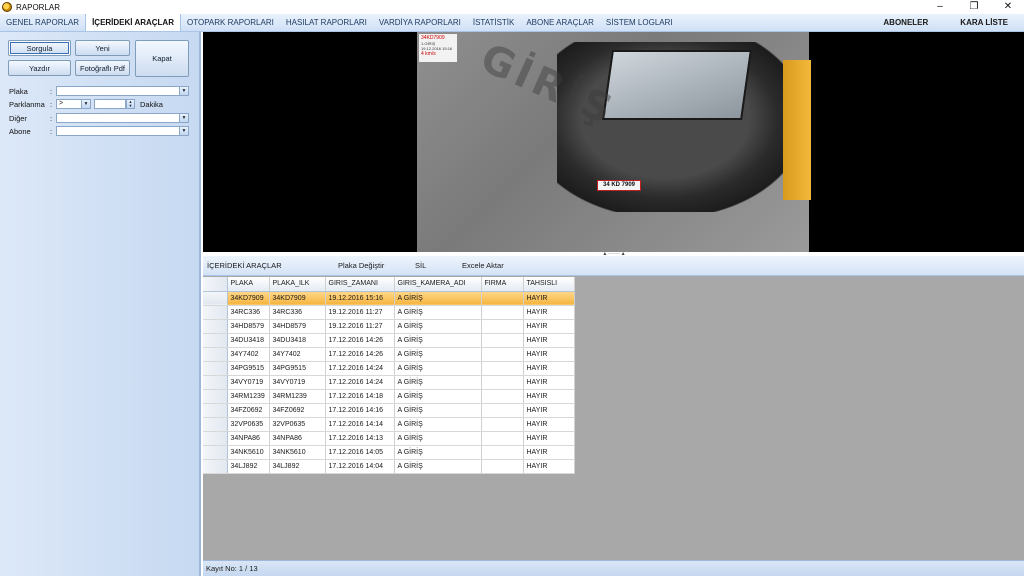 The image size is (1024, 576). What do you see at coordinates (122, 91) in the screenshot?
I see `plaka-combo: ▼` at bounding box center [122, 91].